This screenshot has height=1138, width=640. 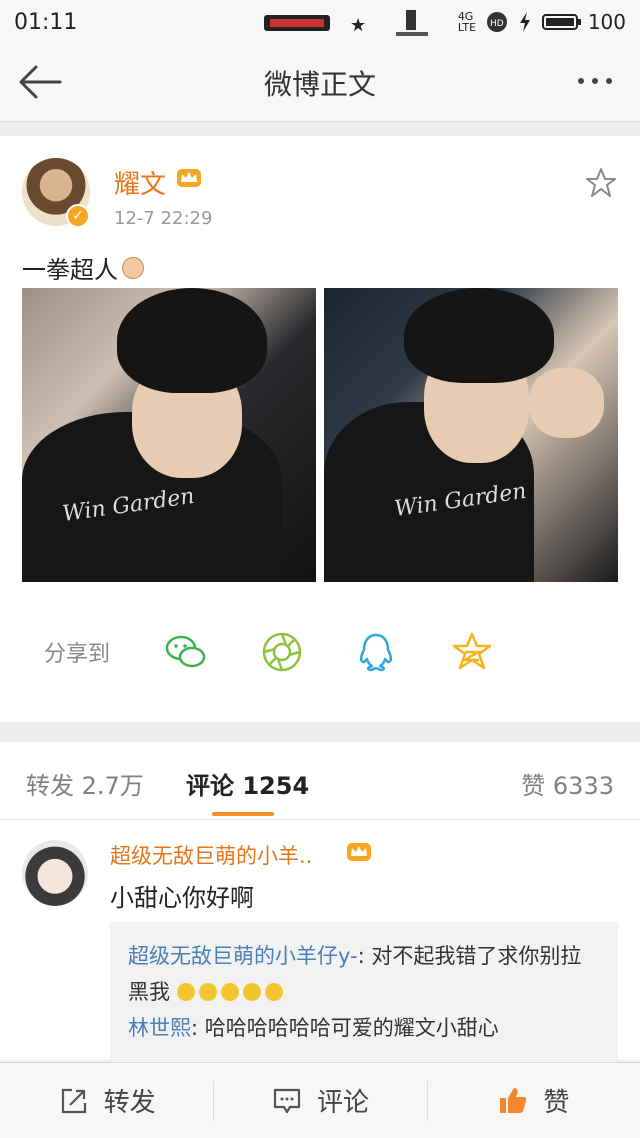 I want to click on bottom-action-bar: 转发 评论 赞, so click(x=320, y=1100).